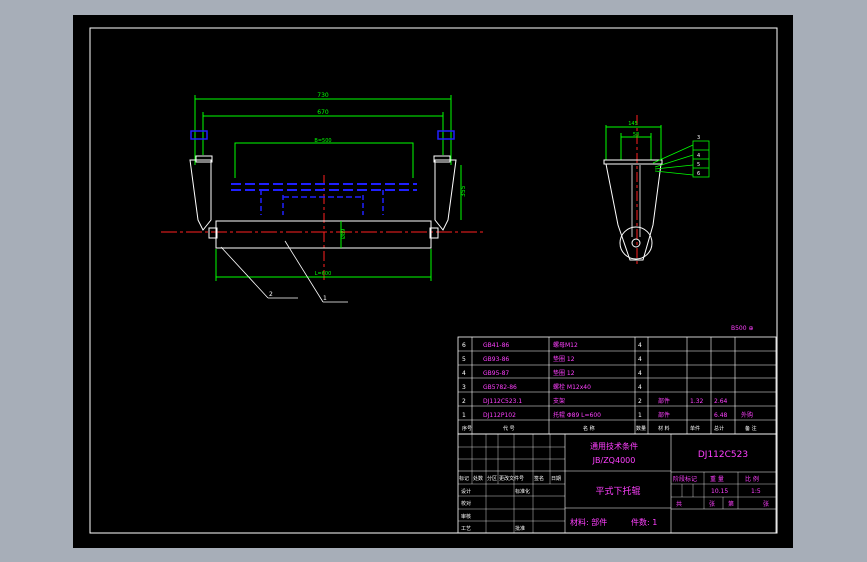 The image size is (867, 562). I want to click on belt-width-bracket, so click(324, 160).